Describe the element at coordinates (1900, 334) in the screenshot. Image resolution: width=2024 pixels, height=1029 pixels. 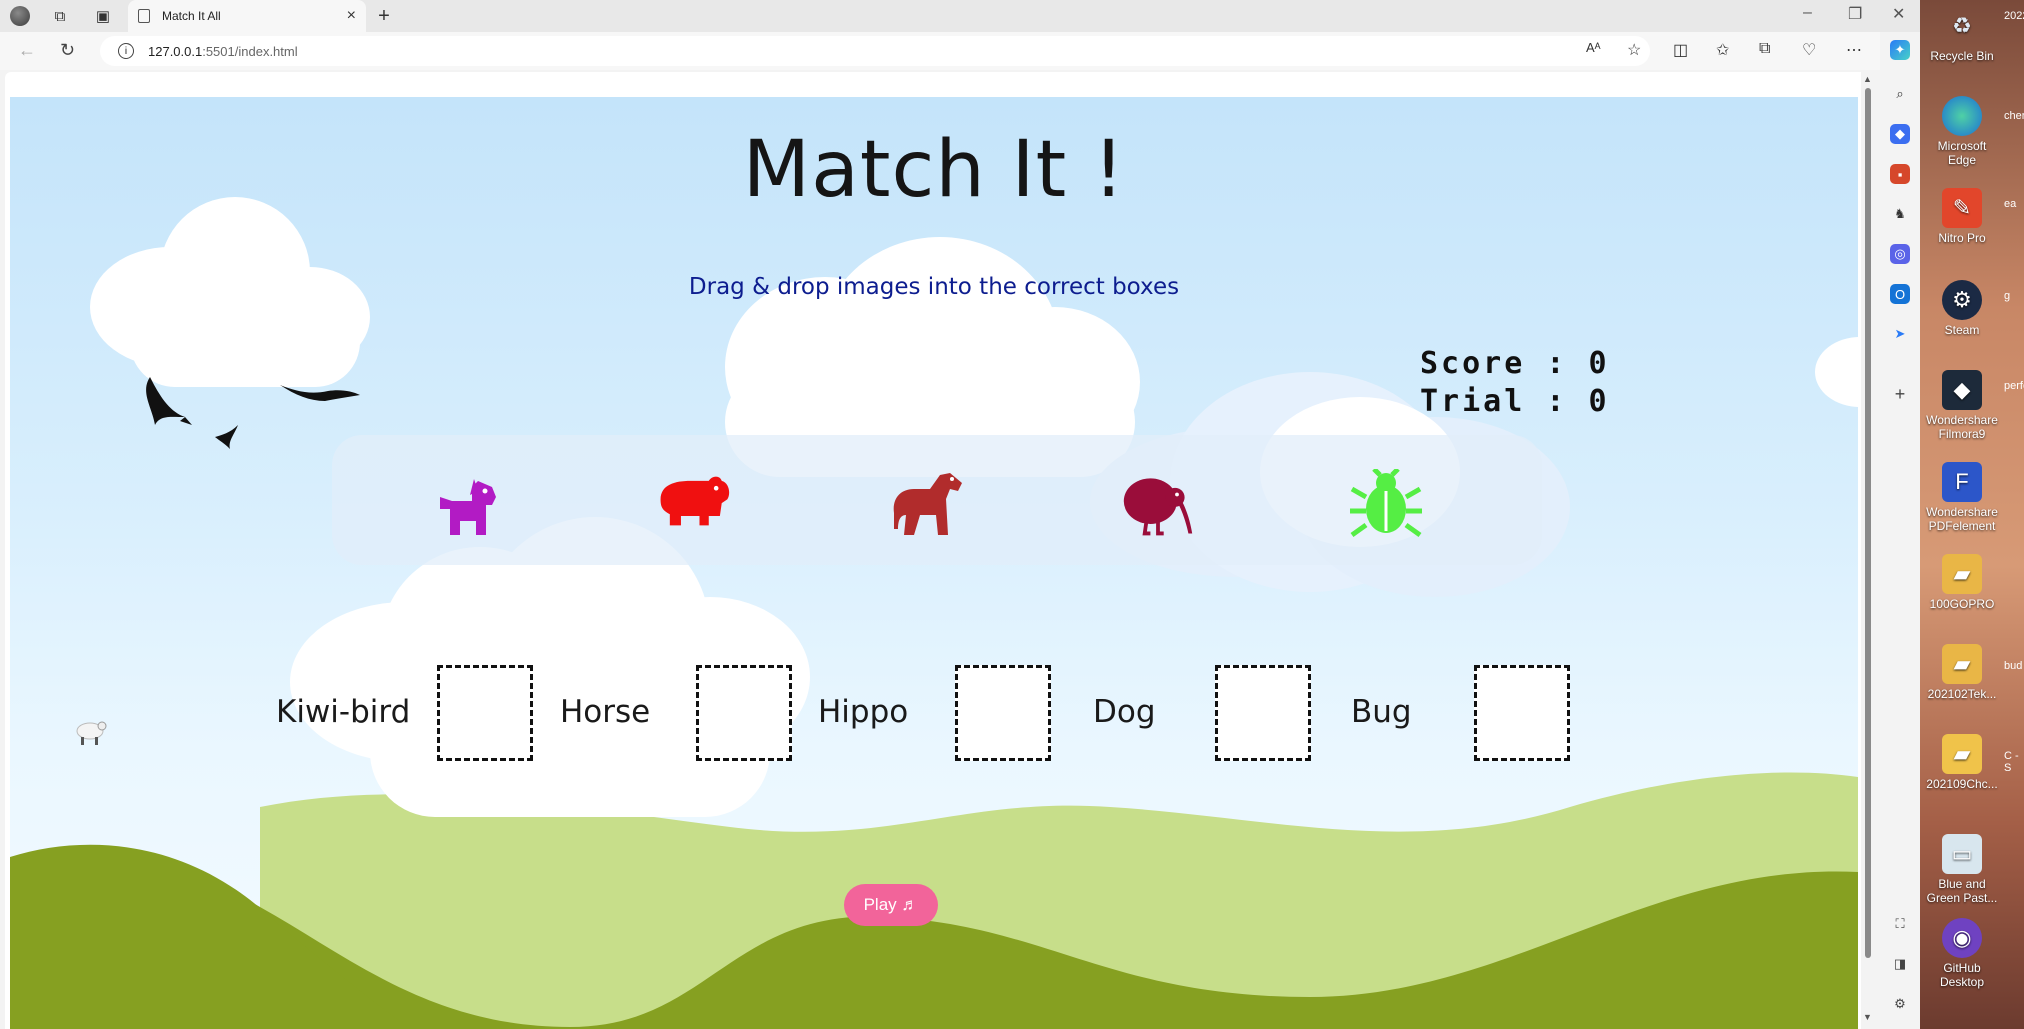
I see `drop-icon: ➤` at that location.